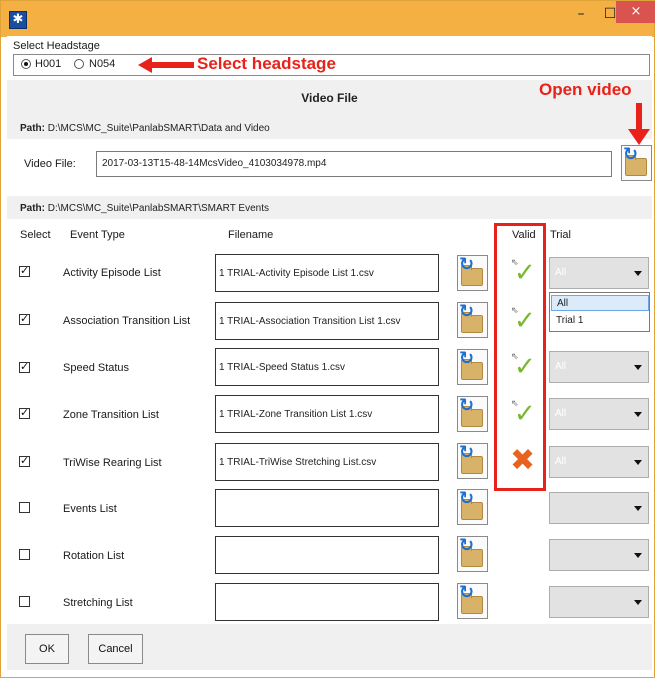 The height and width of the screenshot is (678, 655). I want to click on minimize-button: –, so click(581, 15).